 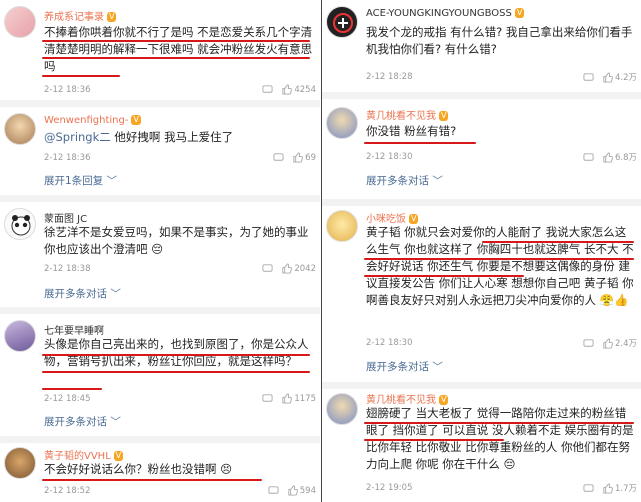 I want to click on expand-replies-link: 展开1条回复 ﹀, so click(x=80, y=180).